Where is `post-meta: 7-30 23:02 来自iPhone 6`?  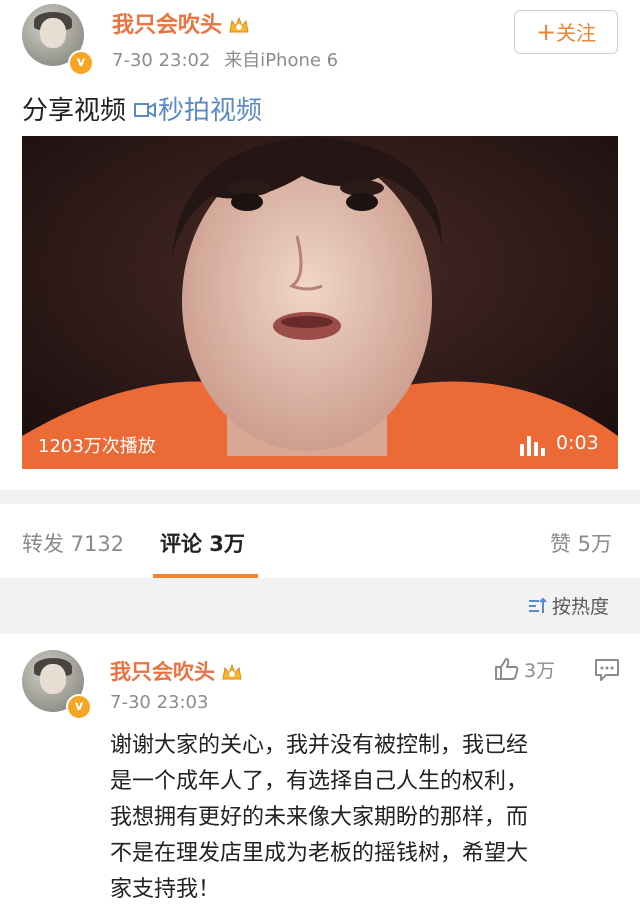
post-meta: 7-30 23:02 来自iPhone 6 is located at coordinates (225, 59).